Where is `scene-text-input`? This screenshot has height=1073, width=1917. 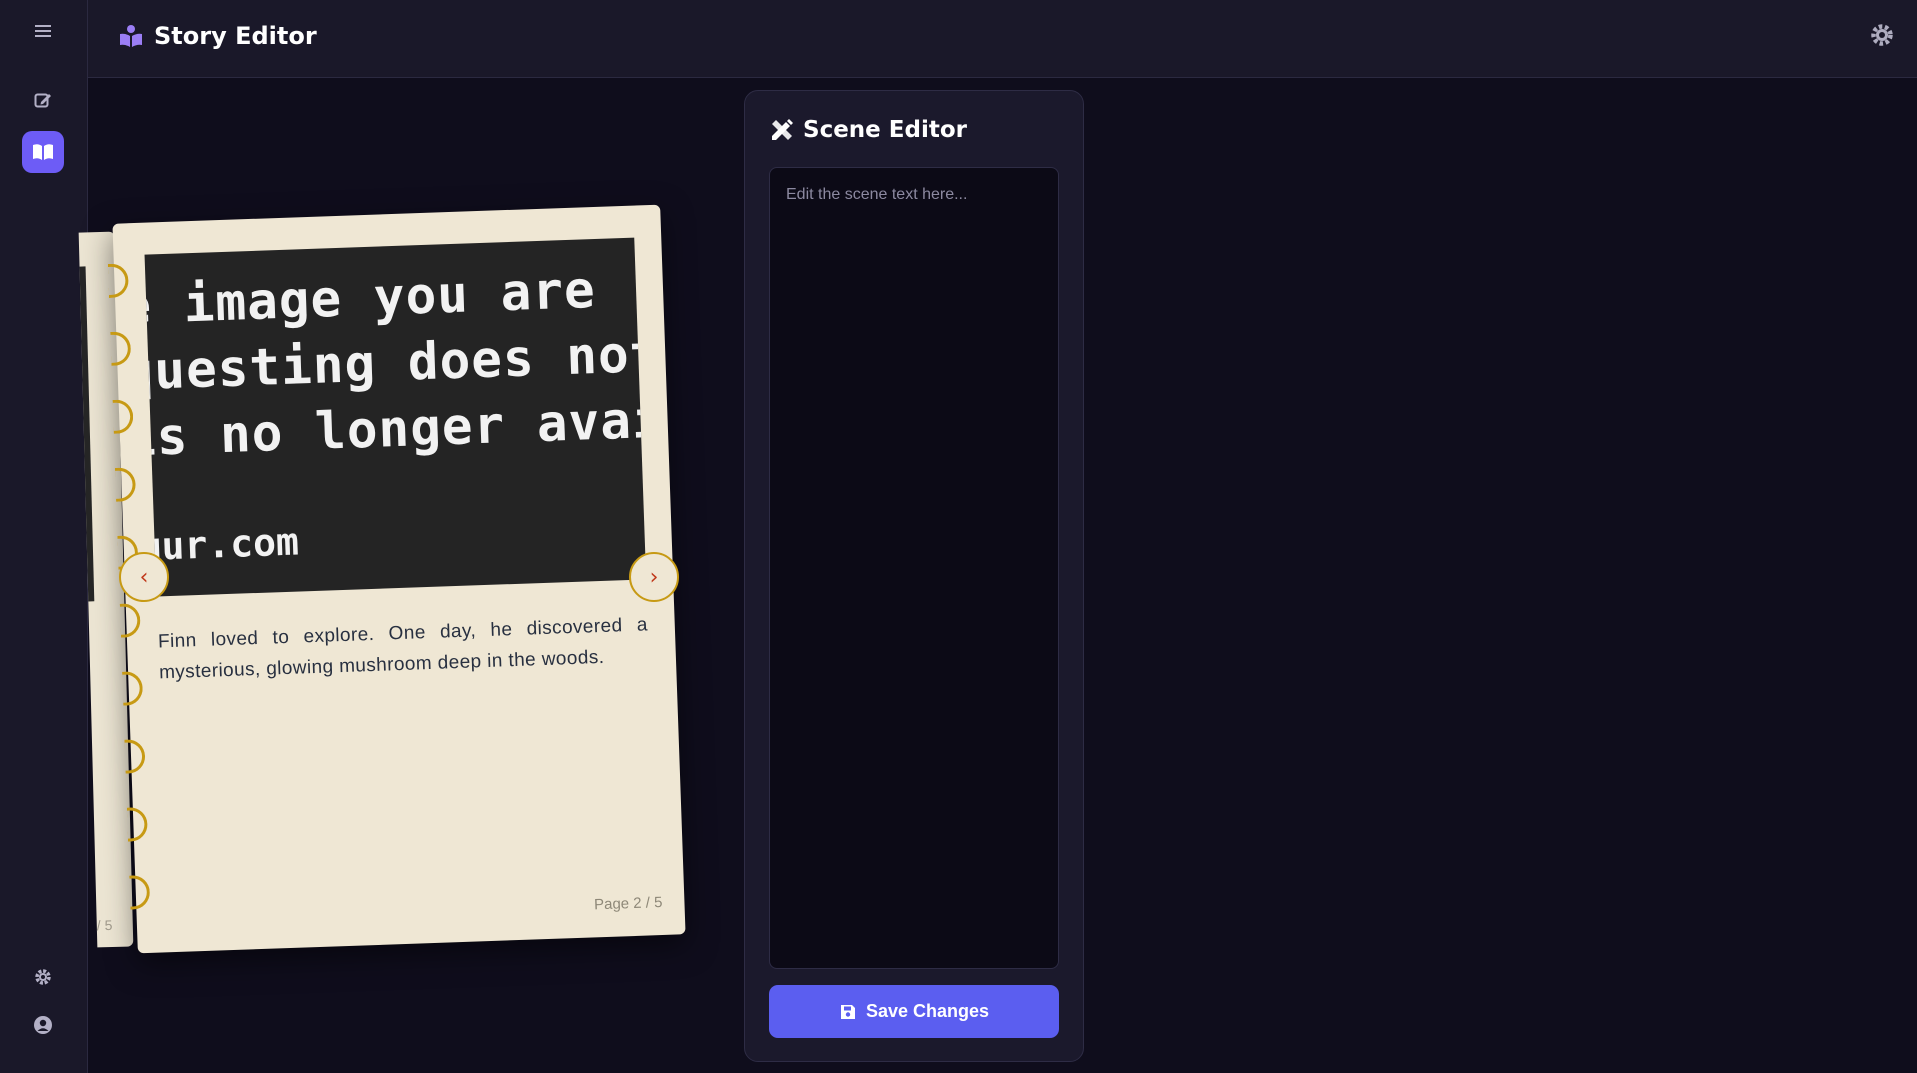
scene-text-input is located at coordinates (914, 568).